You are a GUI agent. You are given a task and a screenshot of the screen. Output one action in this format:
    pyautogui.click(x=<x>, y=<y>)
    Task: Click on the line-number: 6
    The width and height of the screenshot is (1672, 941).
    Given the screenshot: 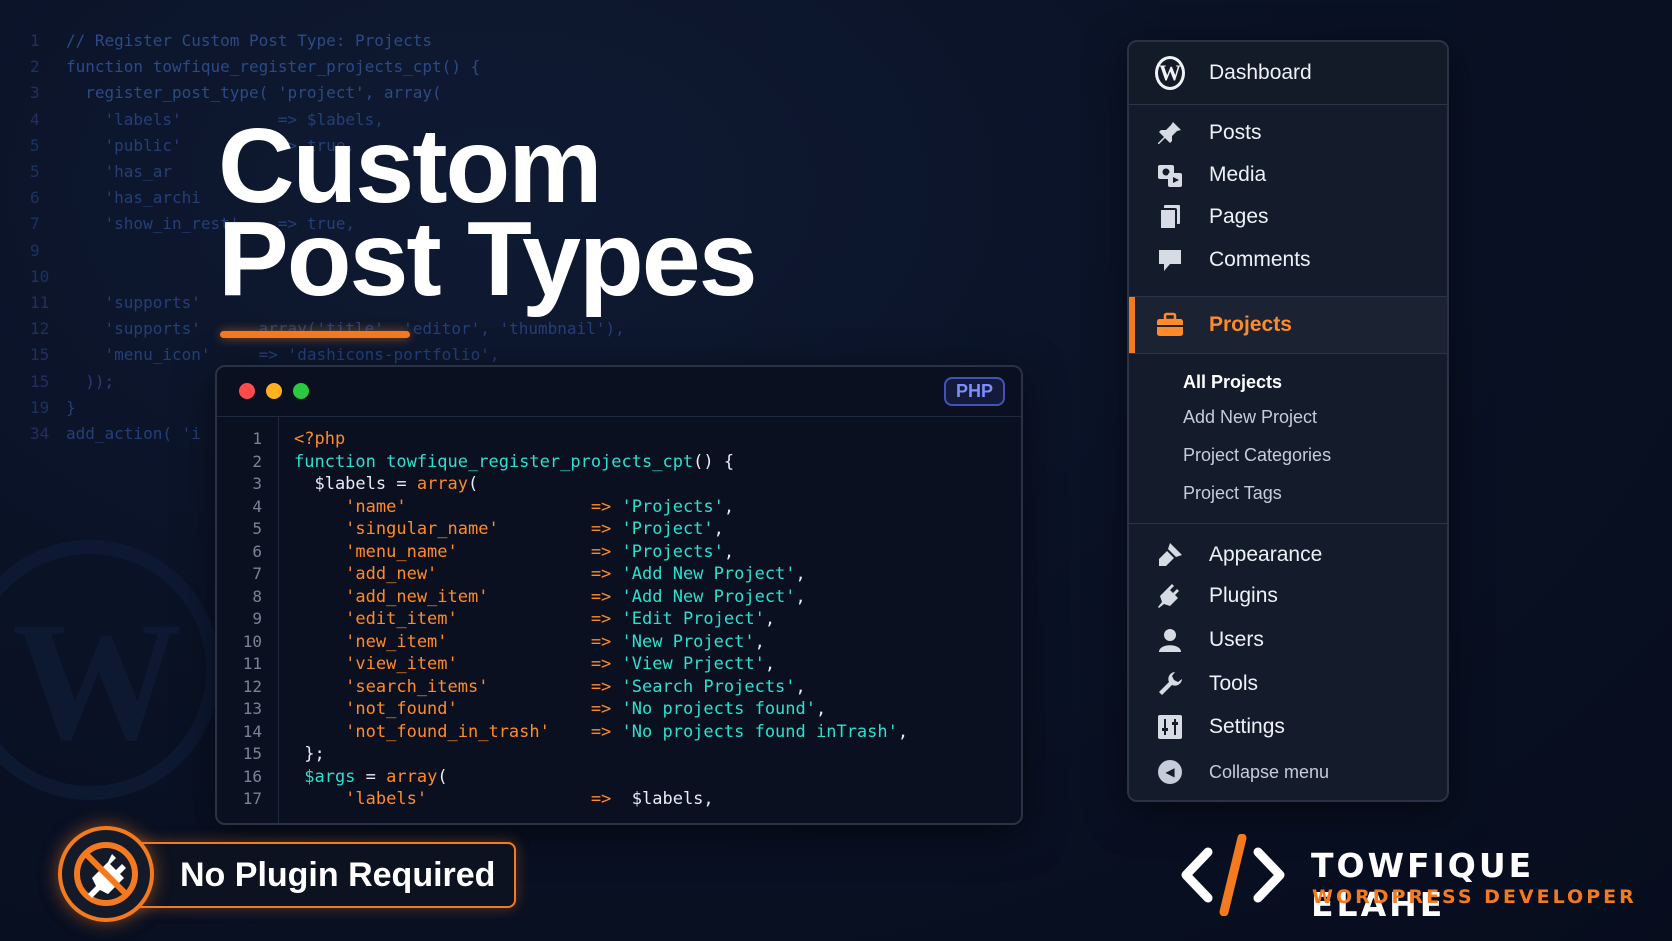 What is the action you would take?
    pyautogui.click(x=257, y=551)
    